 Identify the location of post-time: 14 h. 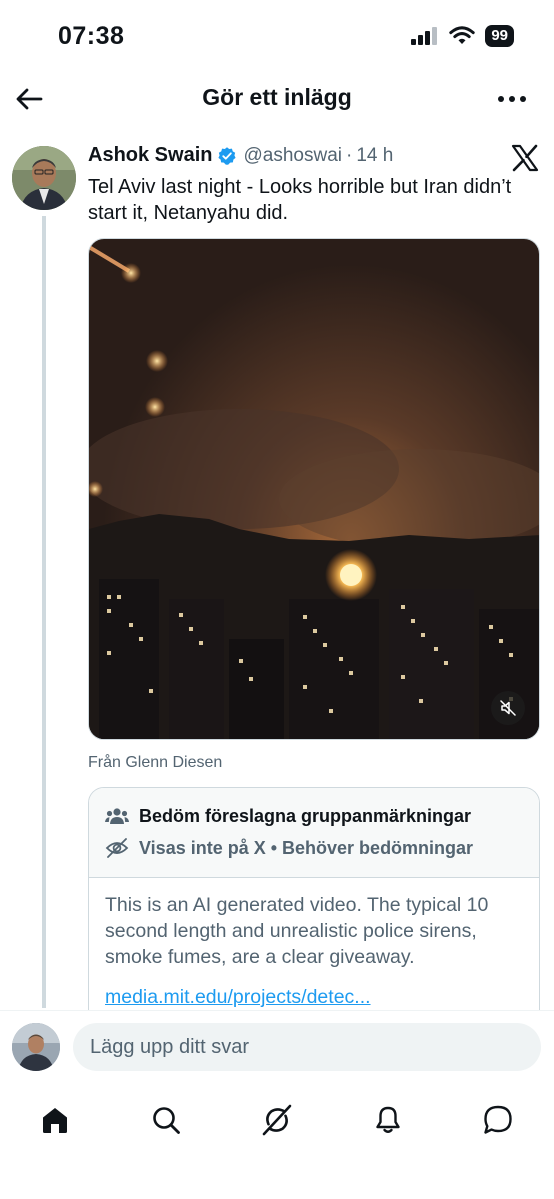
(374, 156).